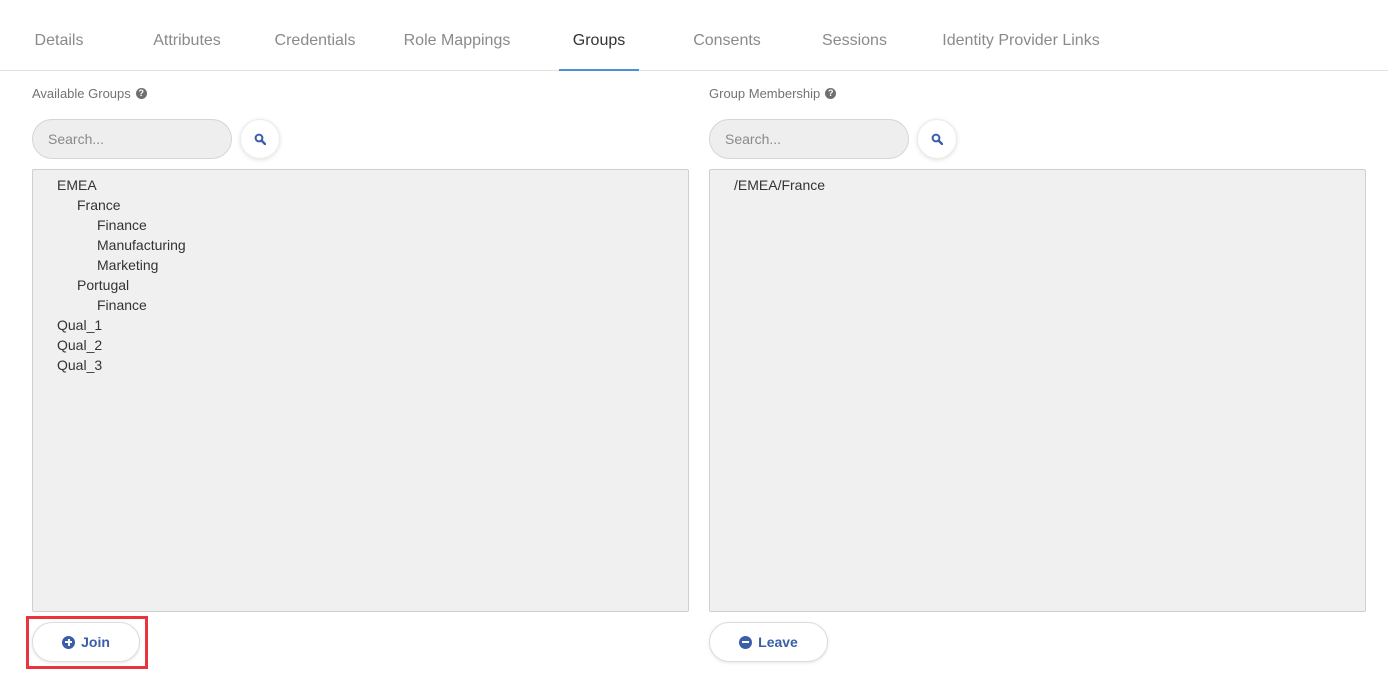 Image resolution: width=1388 pixels, height=681 pixels. I want to click on minus-circle-icon, so click(746, 642).